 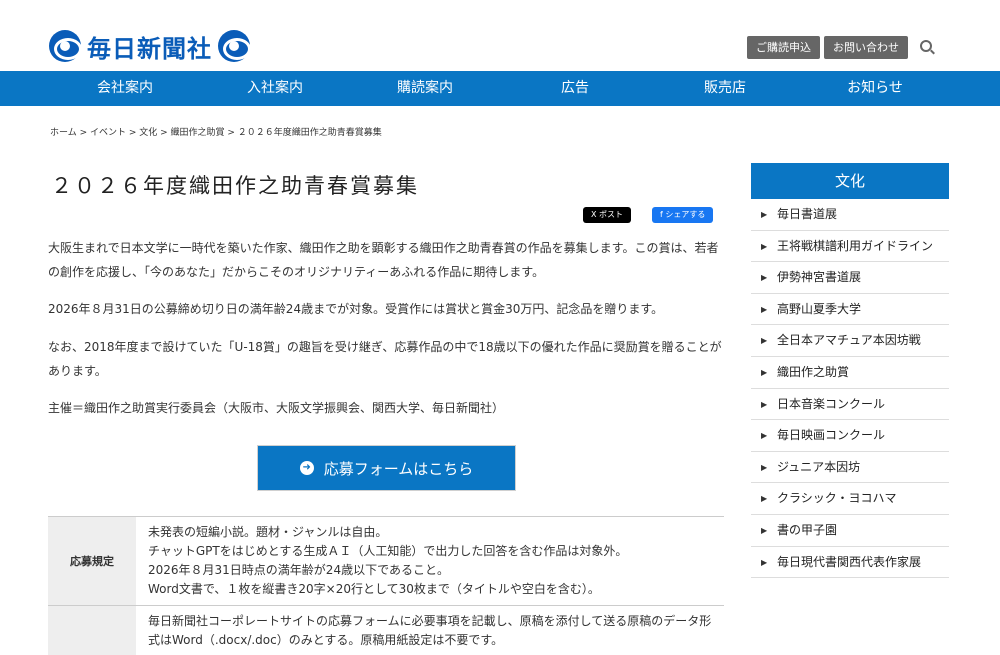 I want to click on rule-line: 未発表の短編小説。題材・ジャンルは自由。, so click(x=268, y=532).